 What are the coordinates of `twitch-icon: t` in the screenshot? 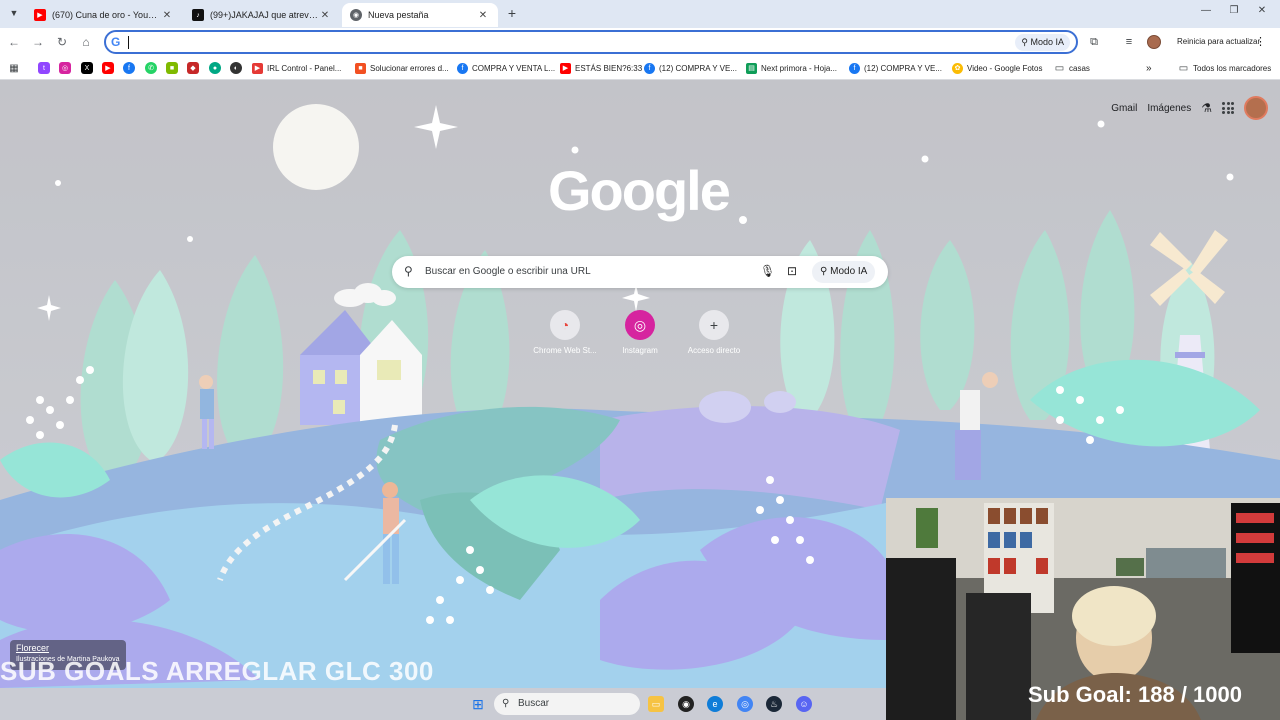 It's located at (44, 68).